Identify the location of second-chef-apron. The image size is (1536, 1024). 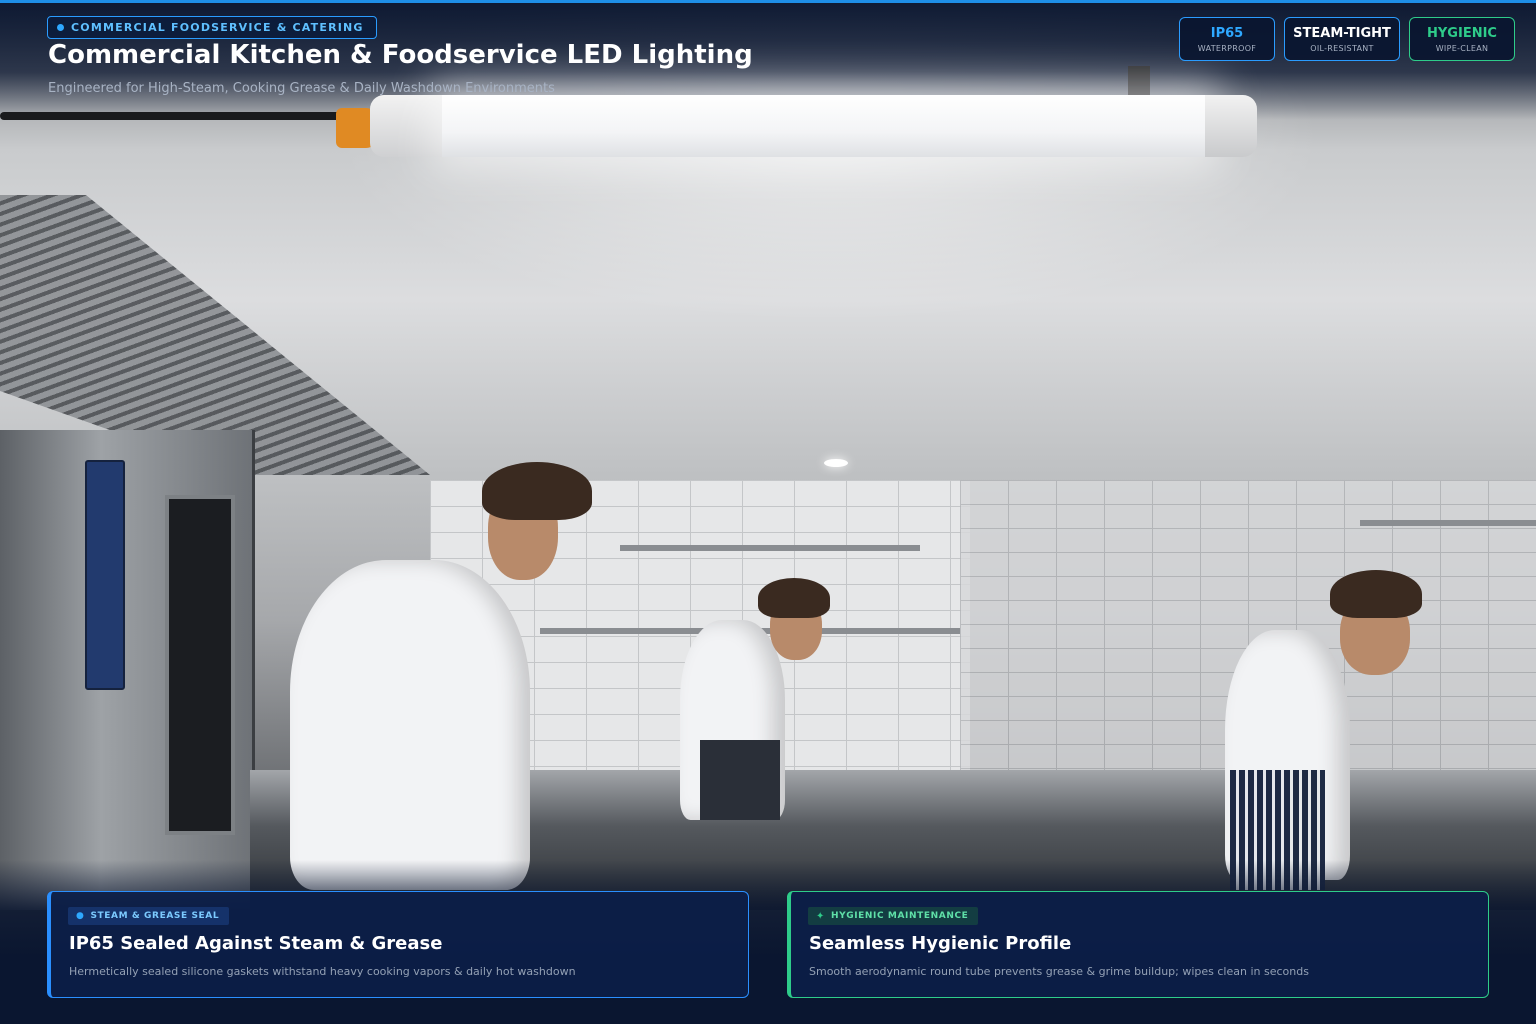
(740, 780).